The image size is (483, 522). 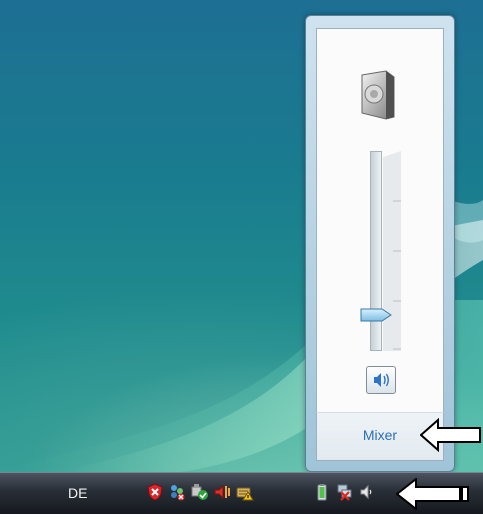 I want to click on taskbar: DE, so click(x=241, y=493).